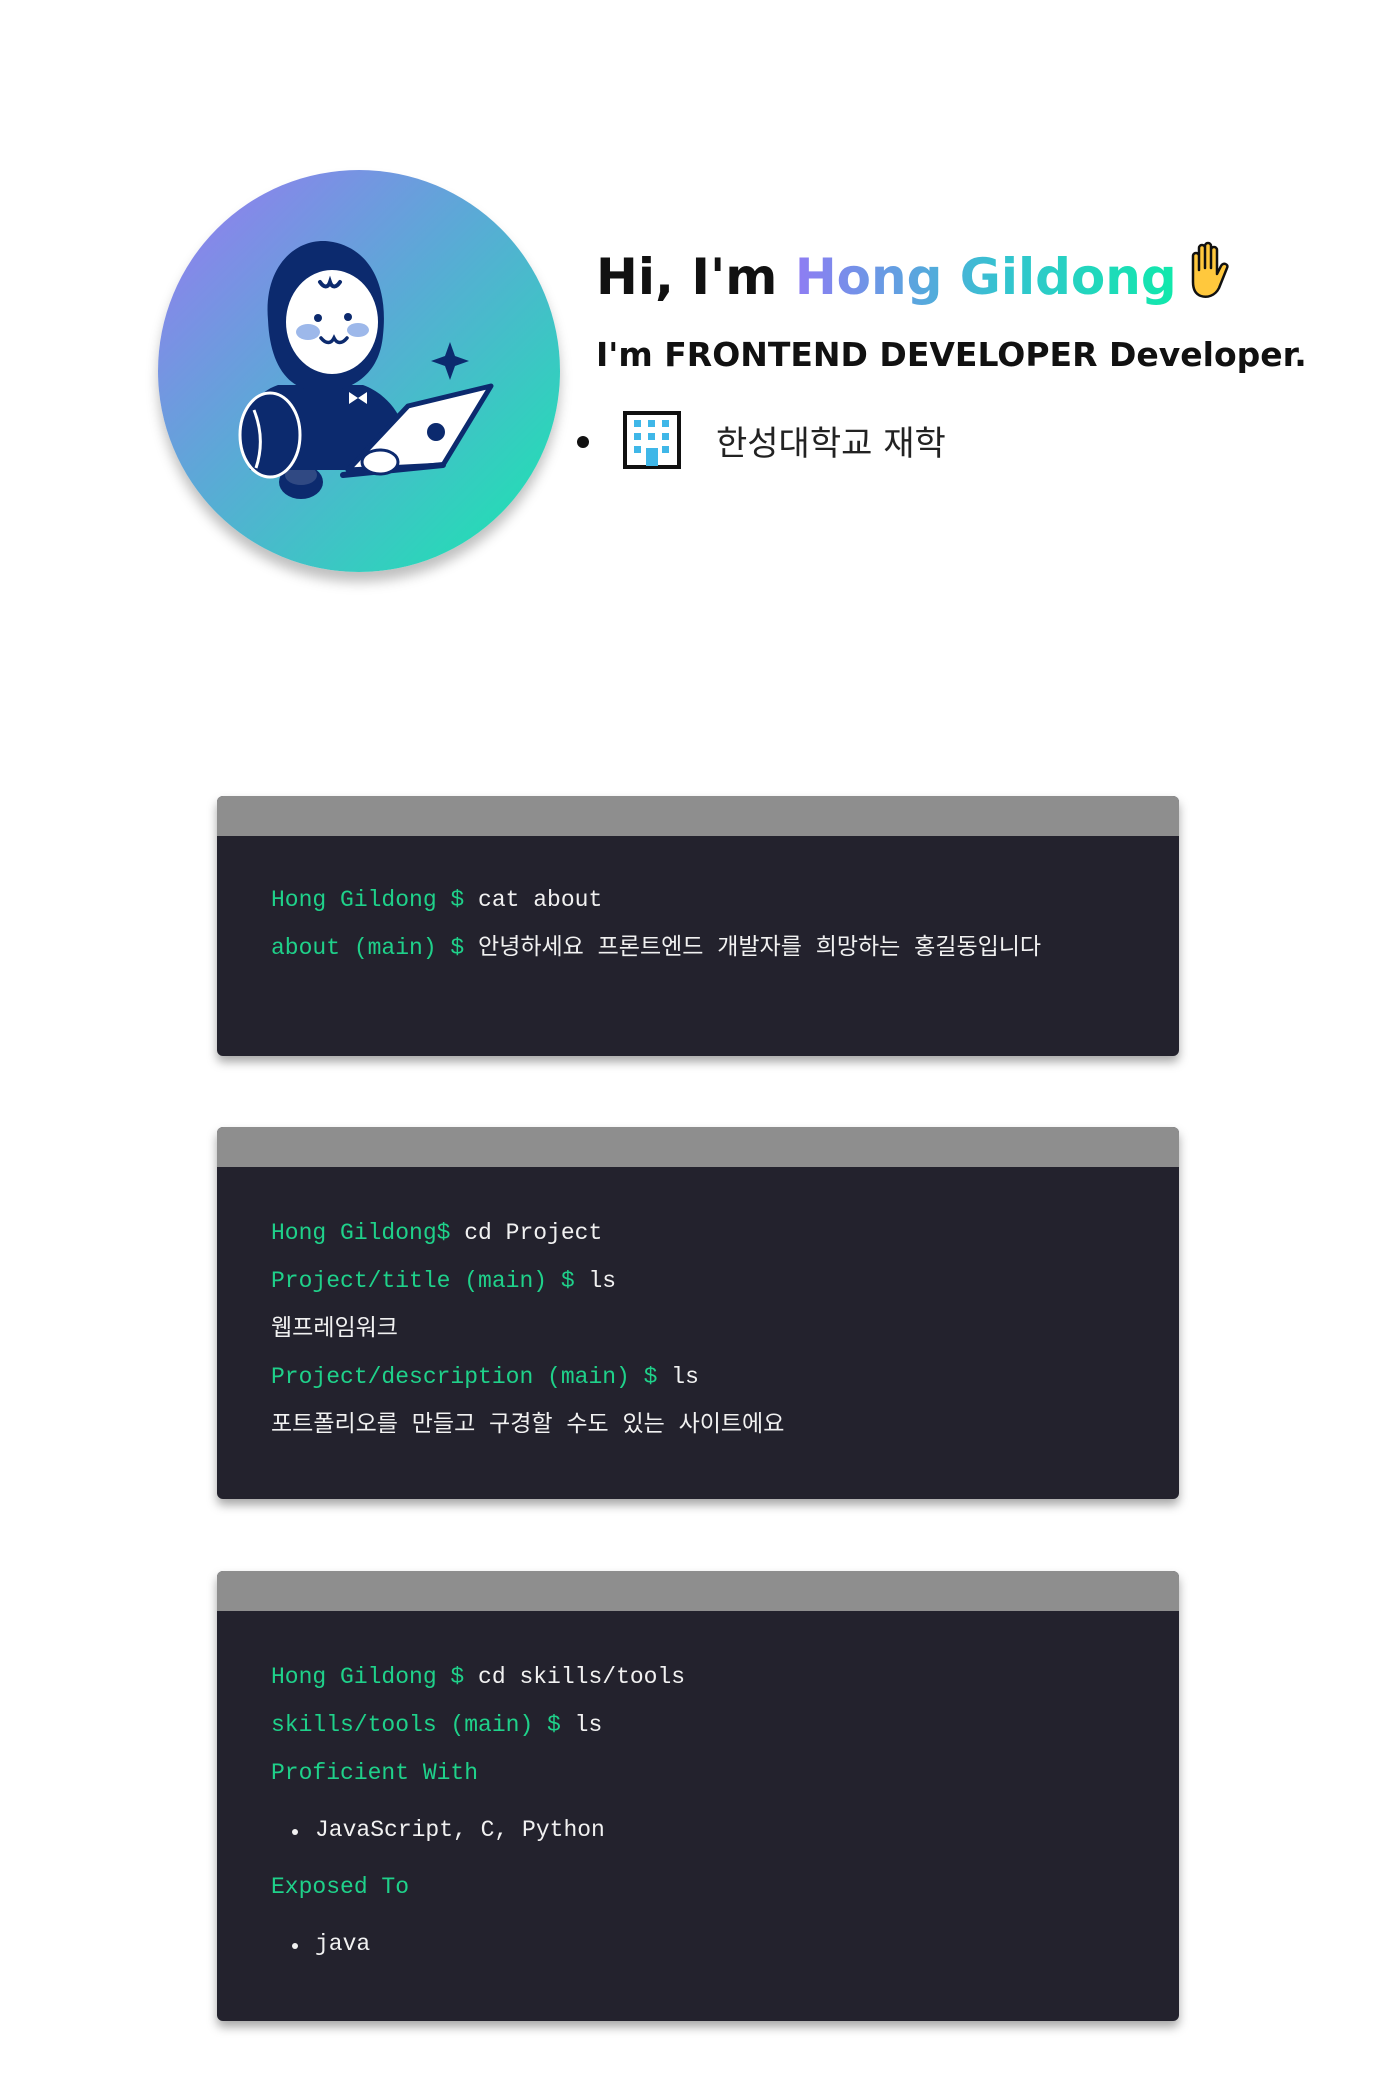 This screenshot has width=1392, height=2087. Describe the element at coordinates (540, 900) in the screenshot. I see `terminal-command: cat about` at that location.